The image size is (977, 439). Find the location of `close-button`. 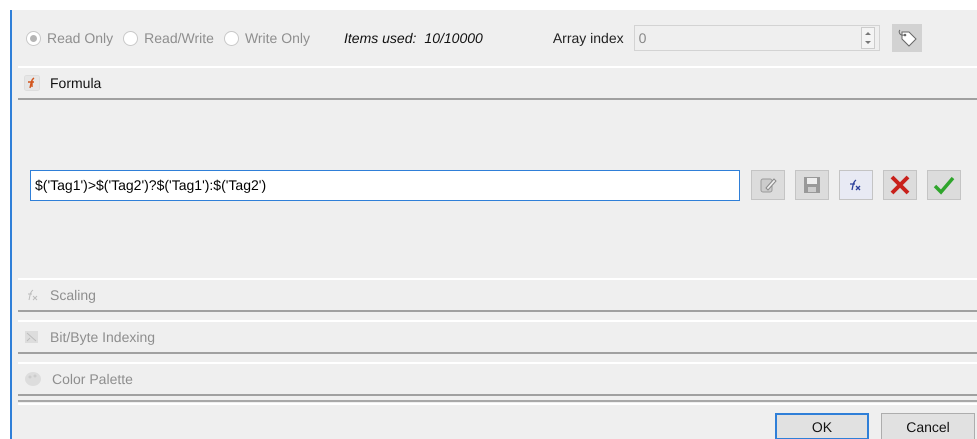

close-button is located at coordinates (900, 185).